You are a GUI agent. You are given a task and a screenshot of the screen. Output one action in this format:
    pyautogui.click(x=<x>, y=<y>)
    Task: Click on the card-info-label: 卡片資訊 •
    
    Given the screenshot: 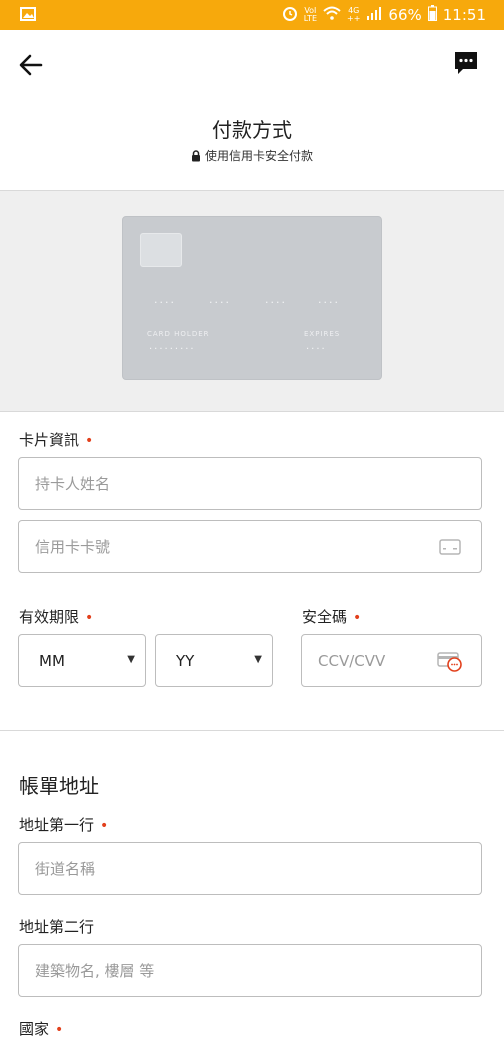 What is the action you would take?
    pyautogui.click(x=56, y=440)
    